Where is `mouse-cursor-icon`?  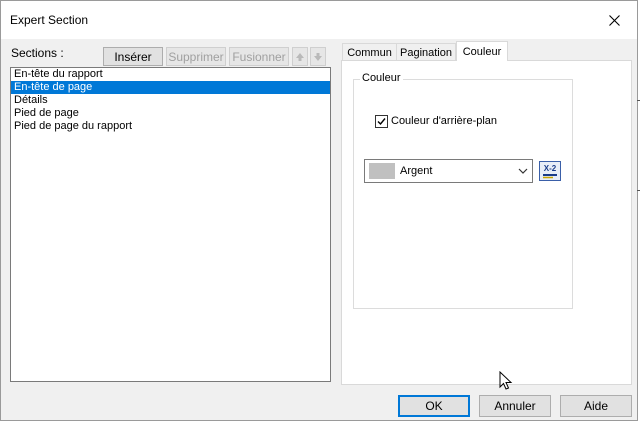 mouse-cursor-icon is located at coordinates (506, 380).